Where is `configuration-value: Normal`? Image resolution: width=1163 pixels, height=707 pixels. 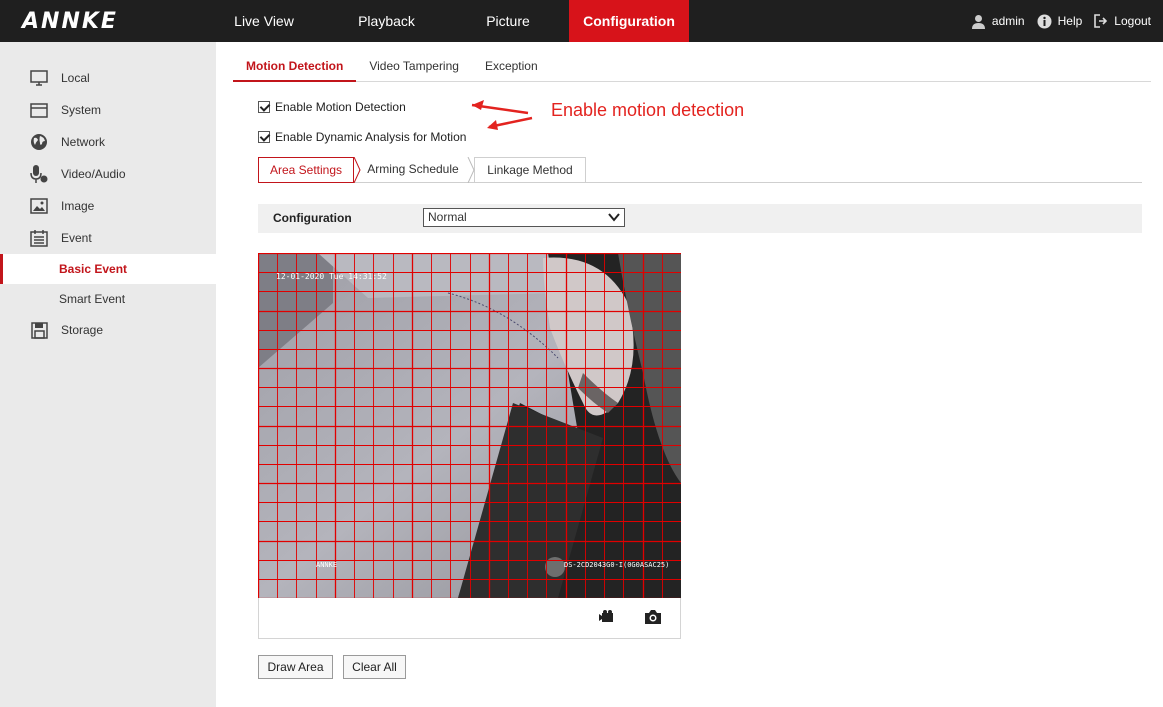 configuration-value: Normal is located at coordinates (447, 217).